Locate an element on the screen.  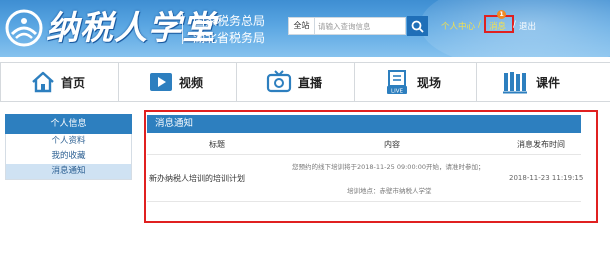
search-input is located at coordinates (359, 26).